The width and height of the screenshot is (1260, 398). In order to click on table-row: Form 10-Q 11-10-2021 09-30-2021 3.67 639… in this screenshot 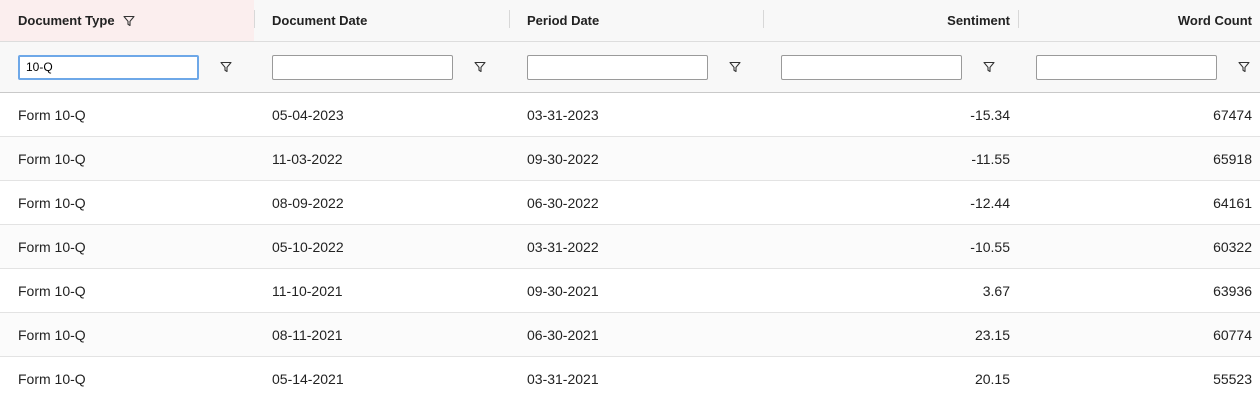, I will do `click(630, 291)`.